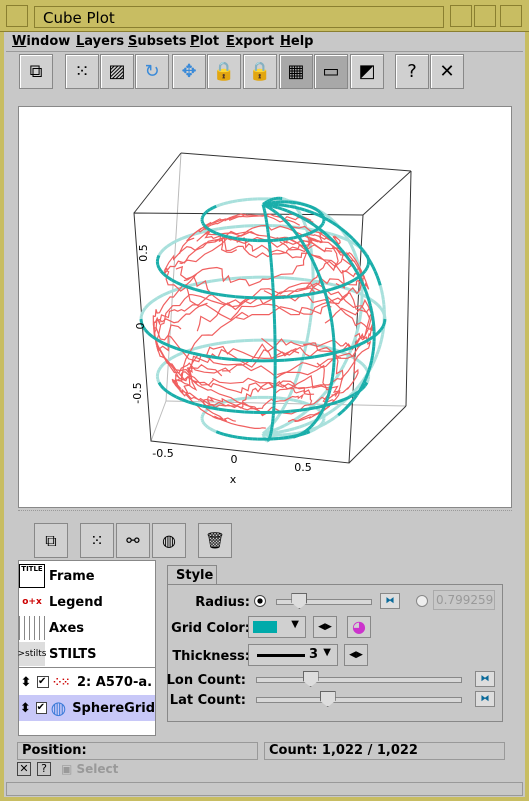  I want to click on subset-blob-button: ⁙, so click(82, 71).